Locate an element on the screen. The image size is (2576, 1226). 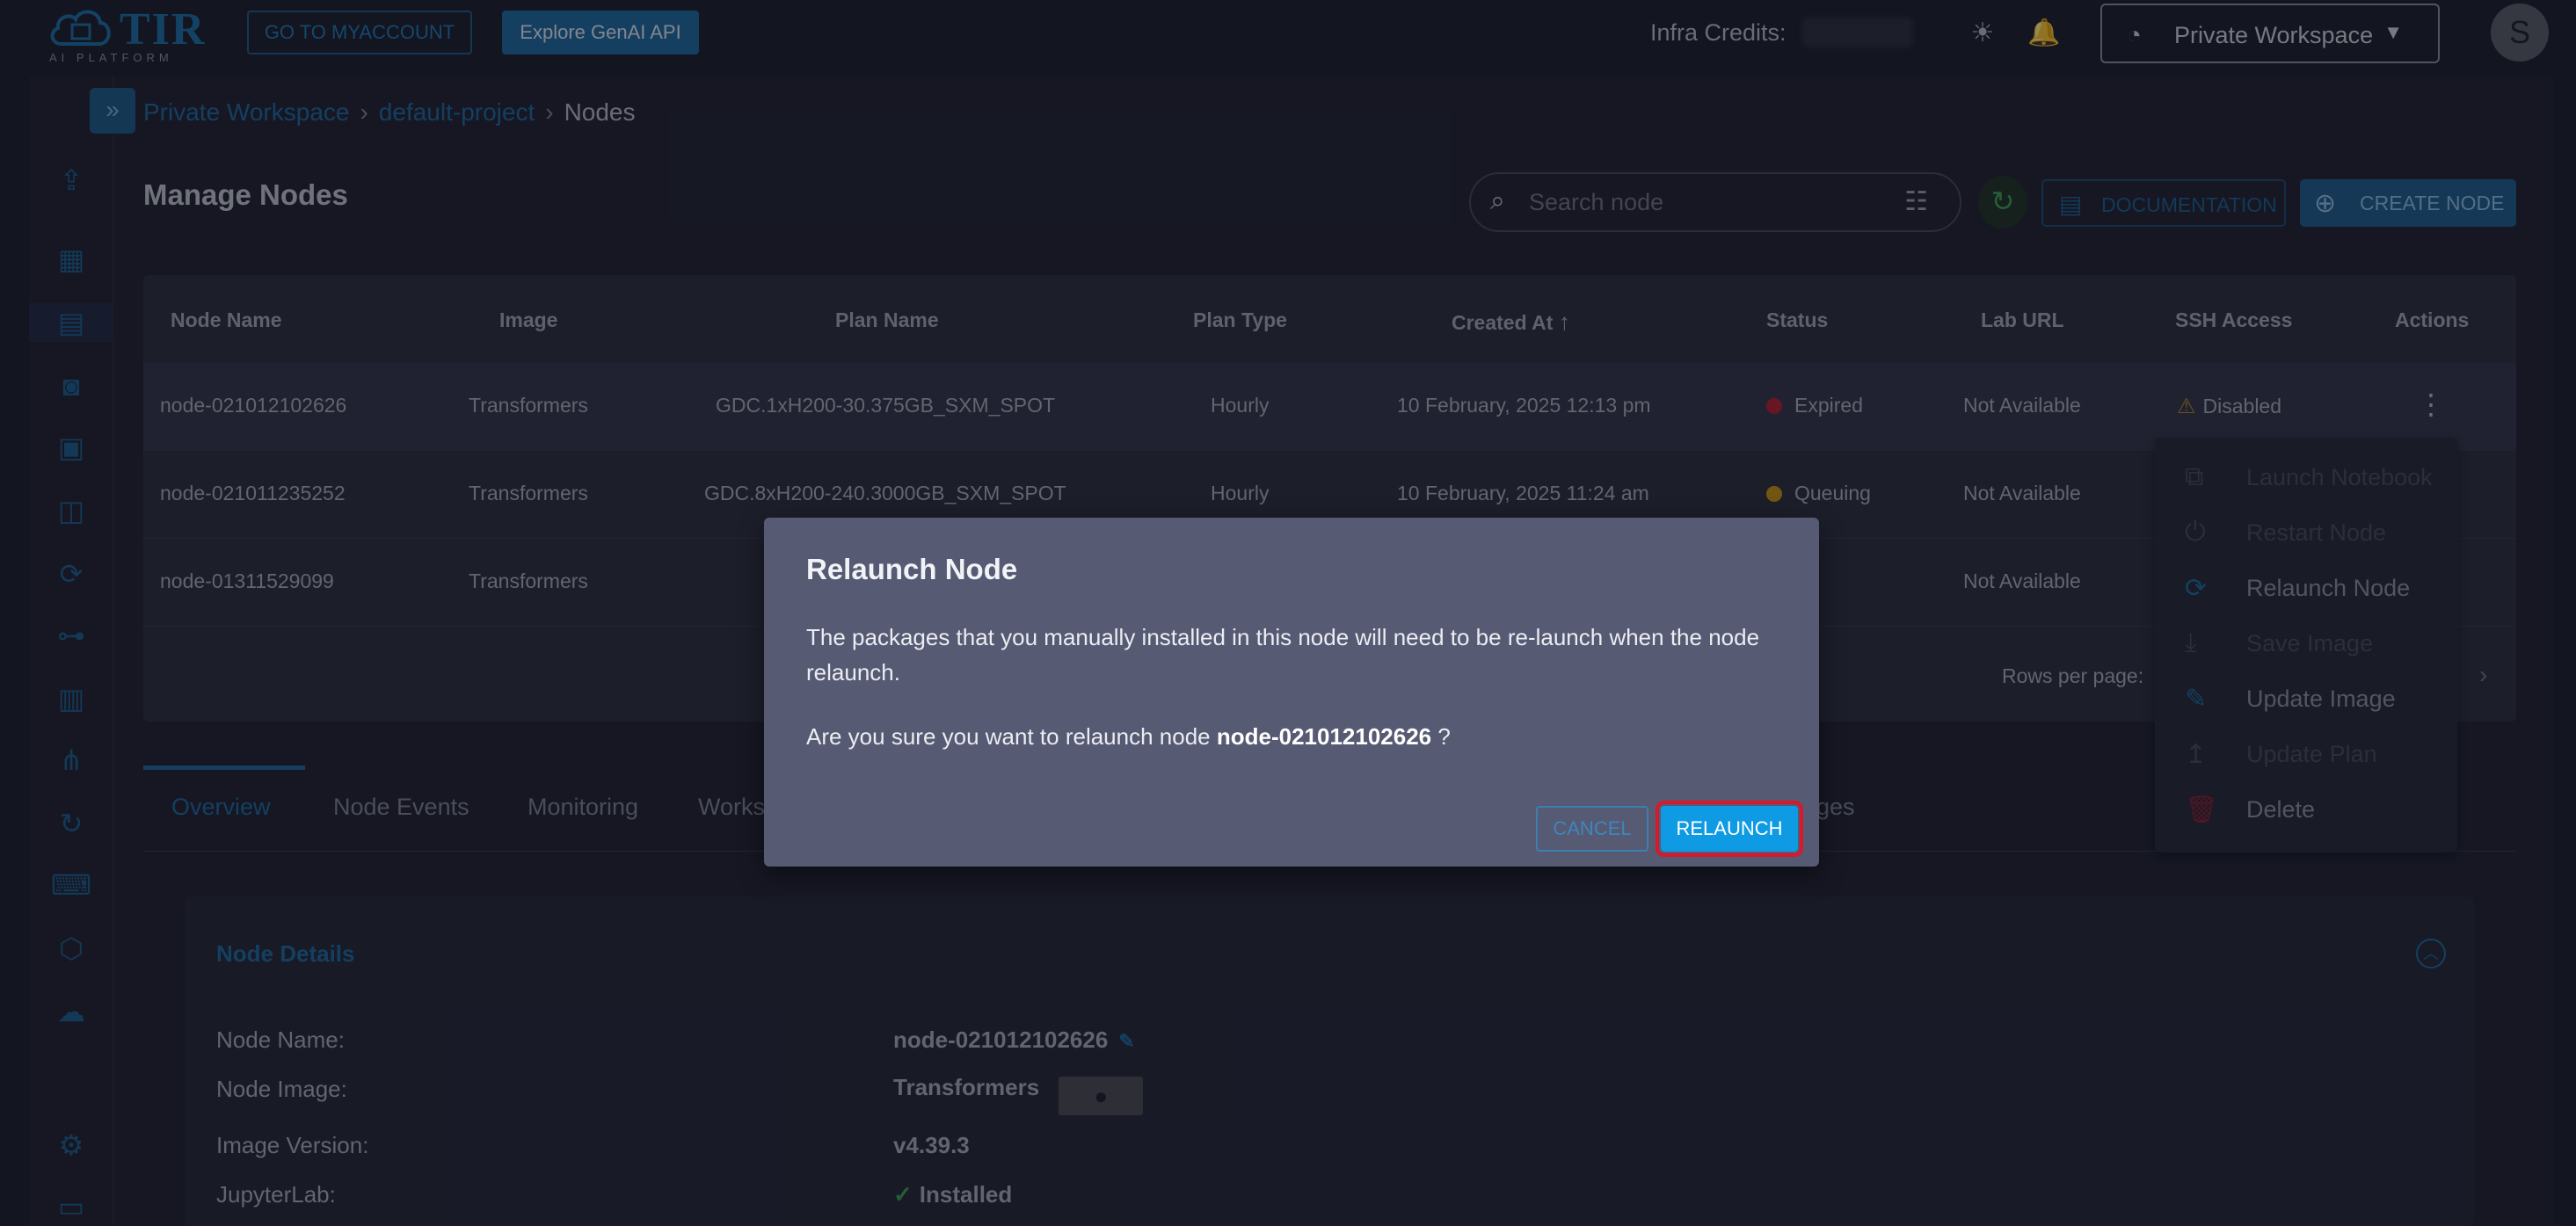
question-prefix: Are you sure you want to relaunch node is located at coordinates (1008, 736).